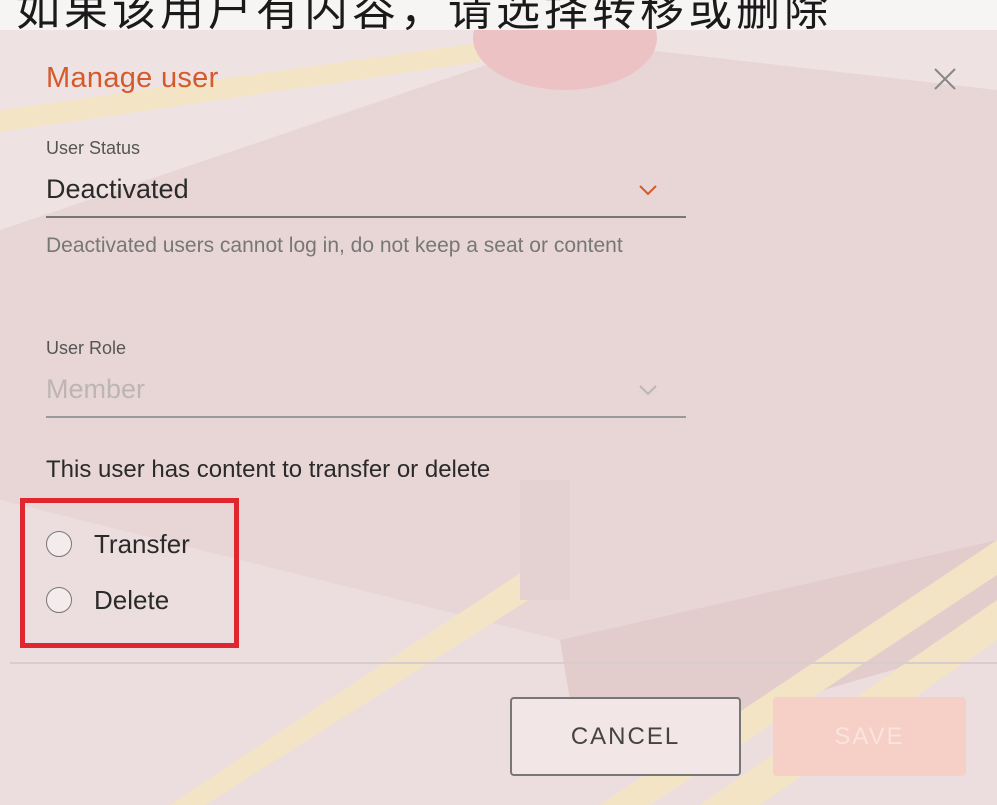  I want to click on close-icon, so click(945, 79).